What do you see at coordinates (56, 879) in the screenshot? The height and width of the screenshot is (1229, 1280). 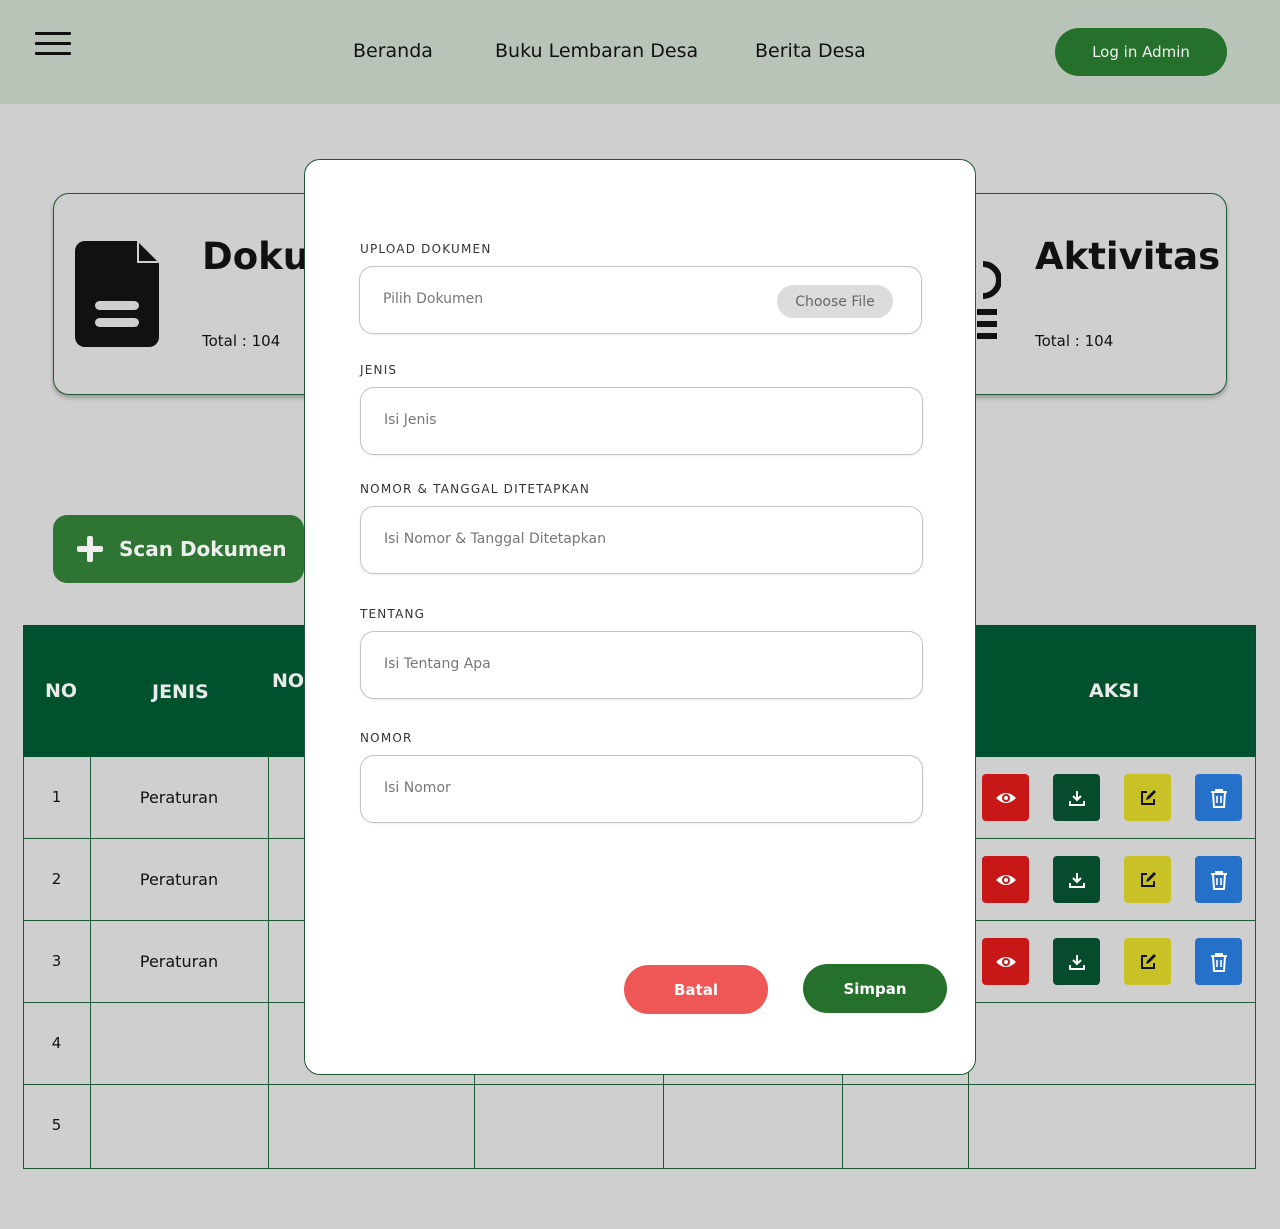 I see `row-number: 2` at bounding box center [56, 879].